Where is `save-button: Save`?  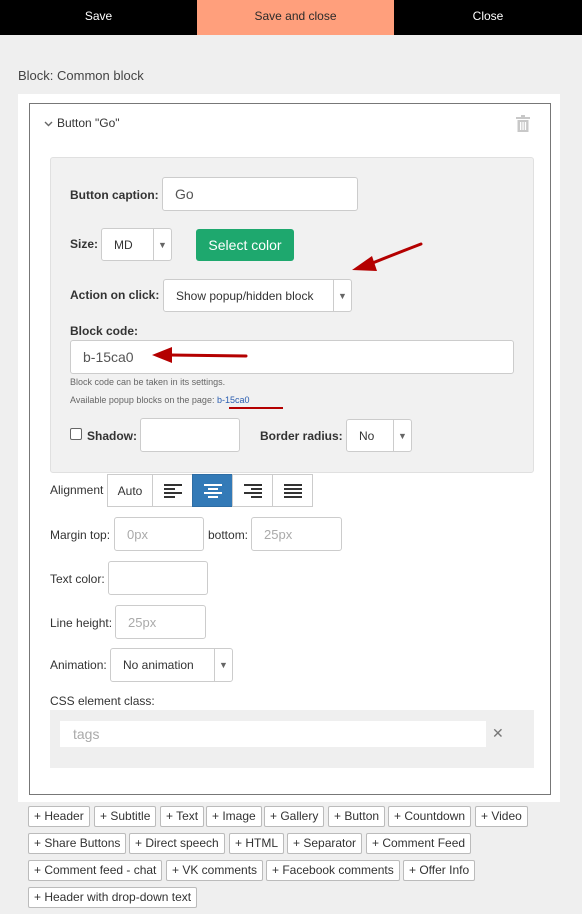
save-button: Save is located at coordinates (98, 17).